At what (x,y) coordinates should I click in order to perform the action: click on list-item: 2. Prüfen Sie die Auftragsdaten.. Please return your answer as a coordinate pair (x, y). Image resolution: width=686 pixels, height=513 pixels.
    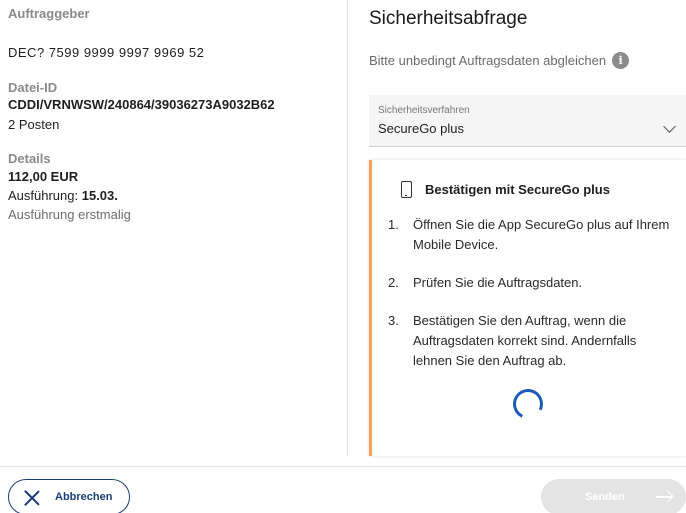
    Looking at the image, I should click on (533, 283).